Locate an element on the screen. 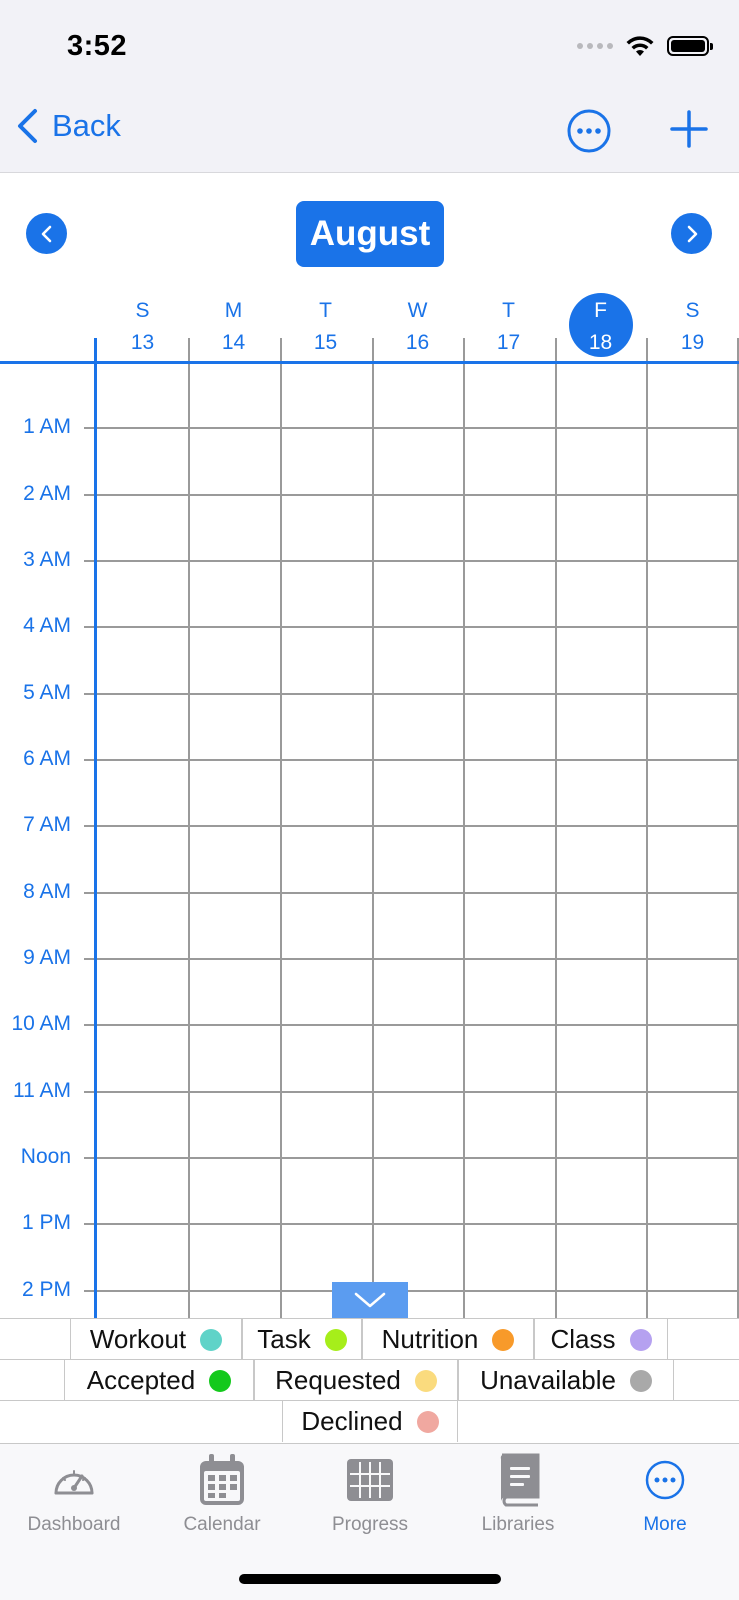 Image resolution: width=739 pixels, height=1600 pixels. unavailable-color-dot is located at coordinates (640, 1380).